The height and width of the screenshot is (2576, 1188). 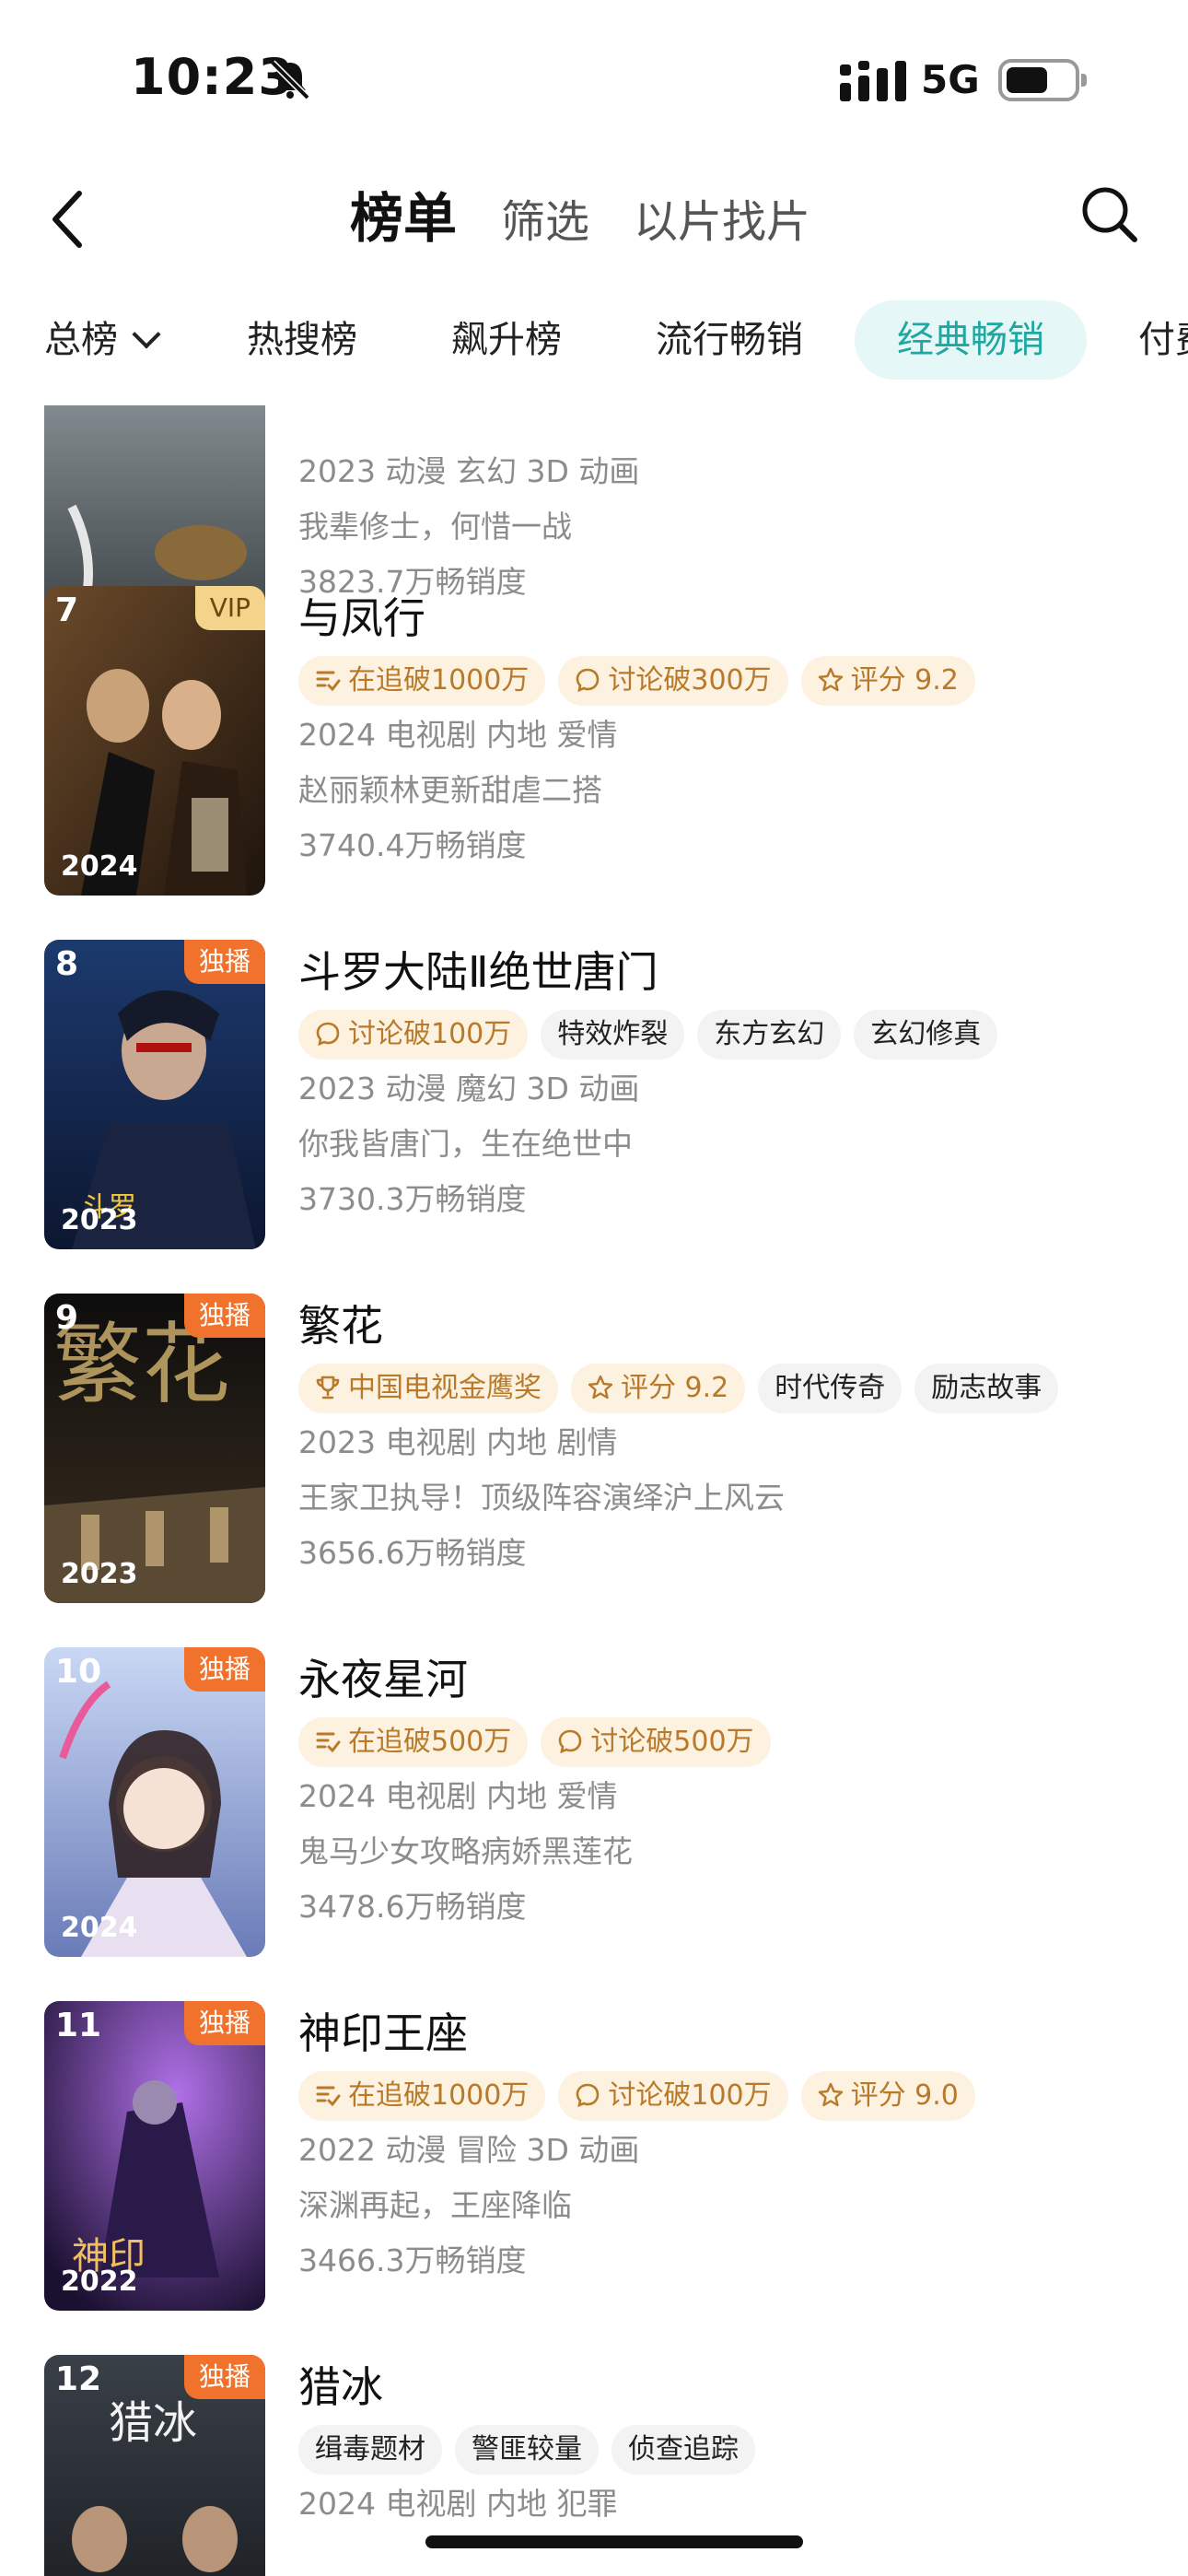 What do you see at coordinates (154, 1094) in the screenshot?
I see `poster-thumbnail: 斗罗 8 独播 2023` at bounding box center [154, 1094].